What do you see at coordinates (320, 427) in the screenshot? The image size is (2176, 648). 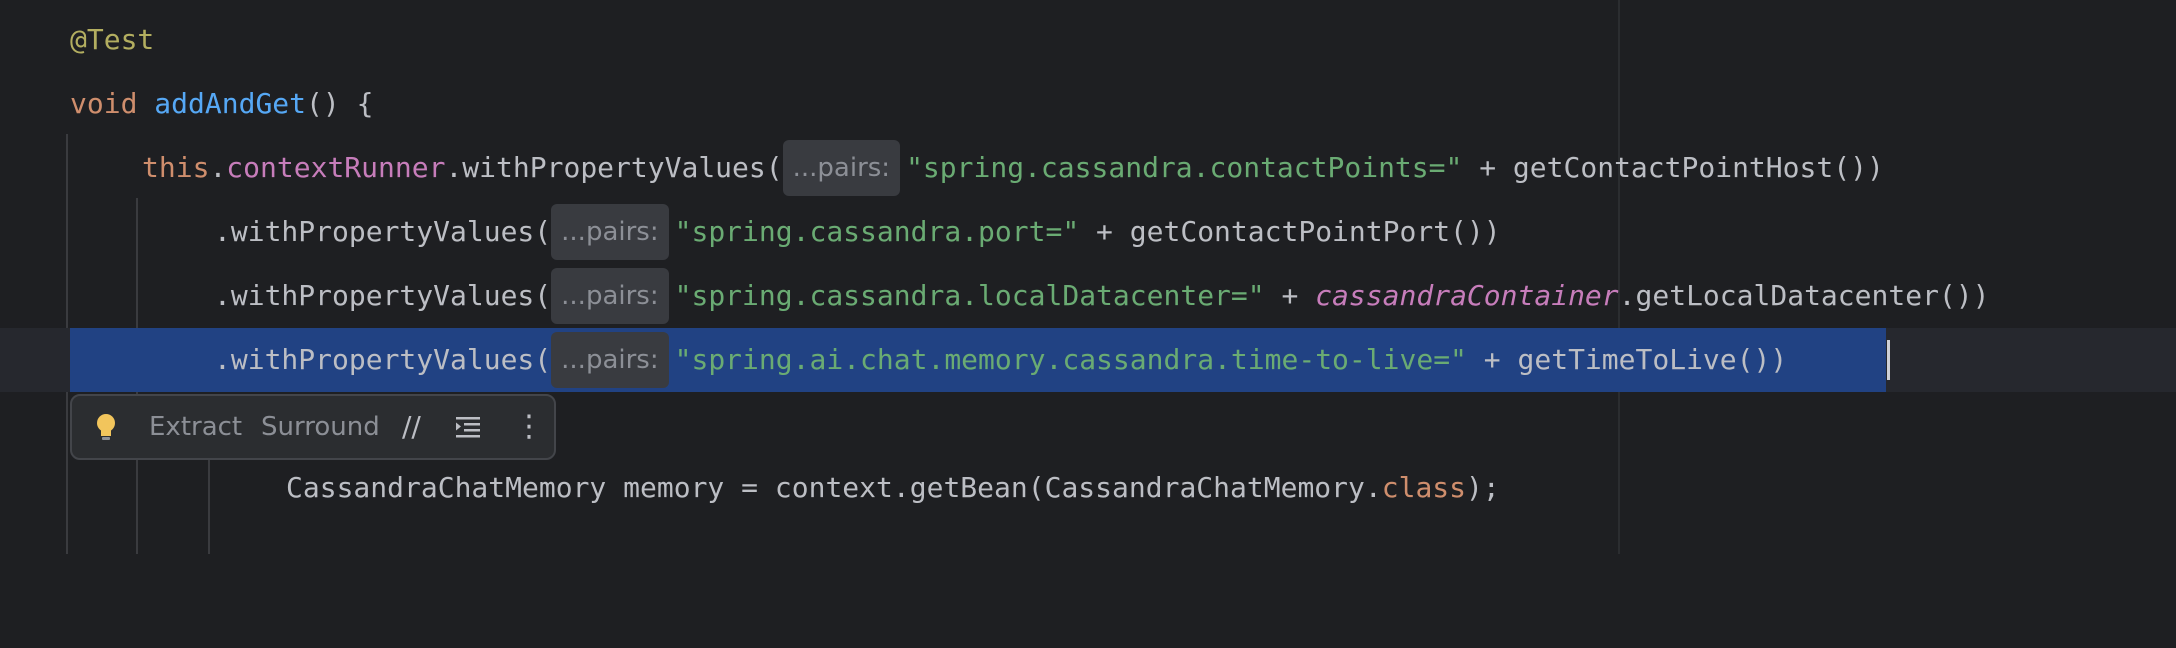 I see `surround-button: Surround` at bounding box center [320, 427].